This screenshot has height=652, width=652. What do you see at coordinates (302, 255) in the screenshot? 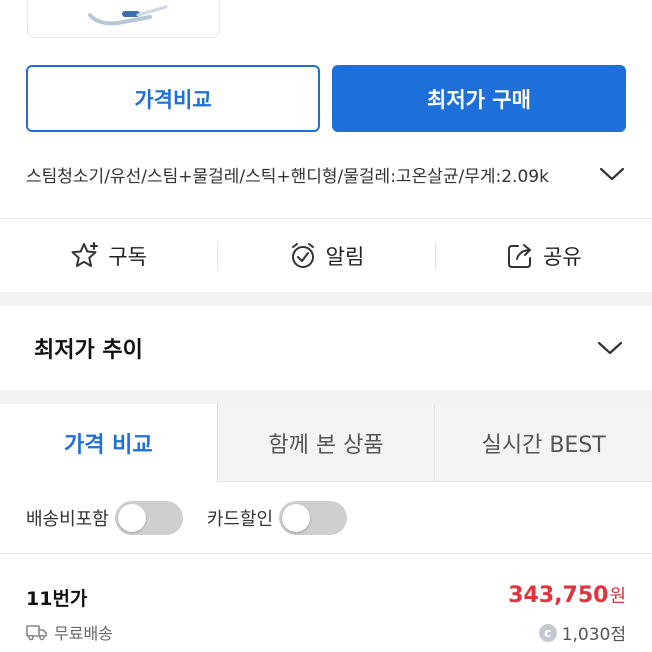
I see `alarm-clock-icon` at bounding box center [302, 255].